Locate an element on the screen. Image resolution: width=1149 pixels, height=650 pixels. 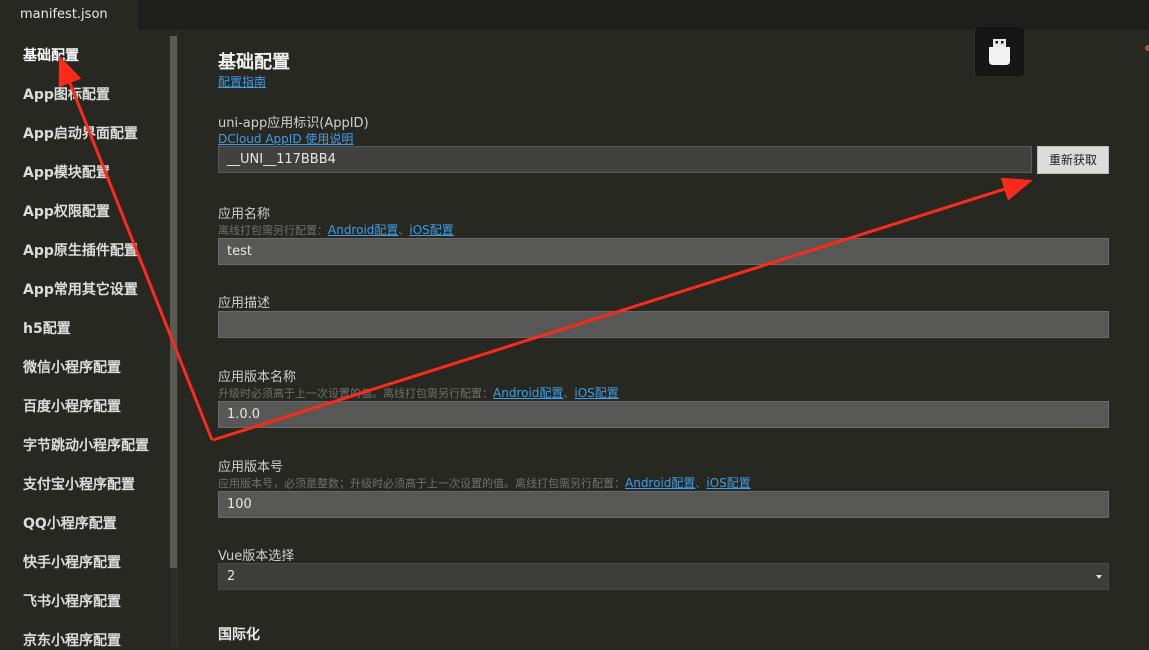
sidebar-scrollbar-thumb is located at coordinates (173, 302).